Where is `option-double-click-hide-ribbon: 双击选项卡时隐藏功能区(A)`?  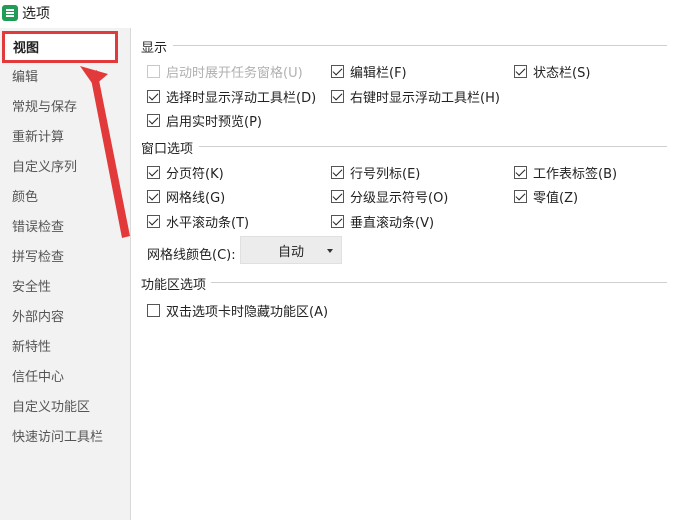 option-double-click-hide-ribbon: 双击选项卡时隐藏功能区(A) is located at coordinates (237, 310).